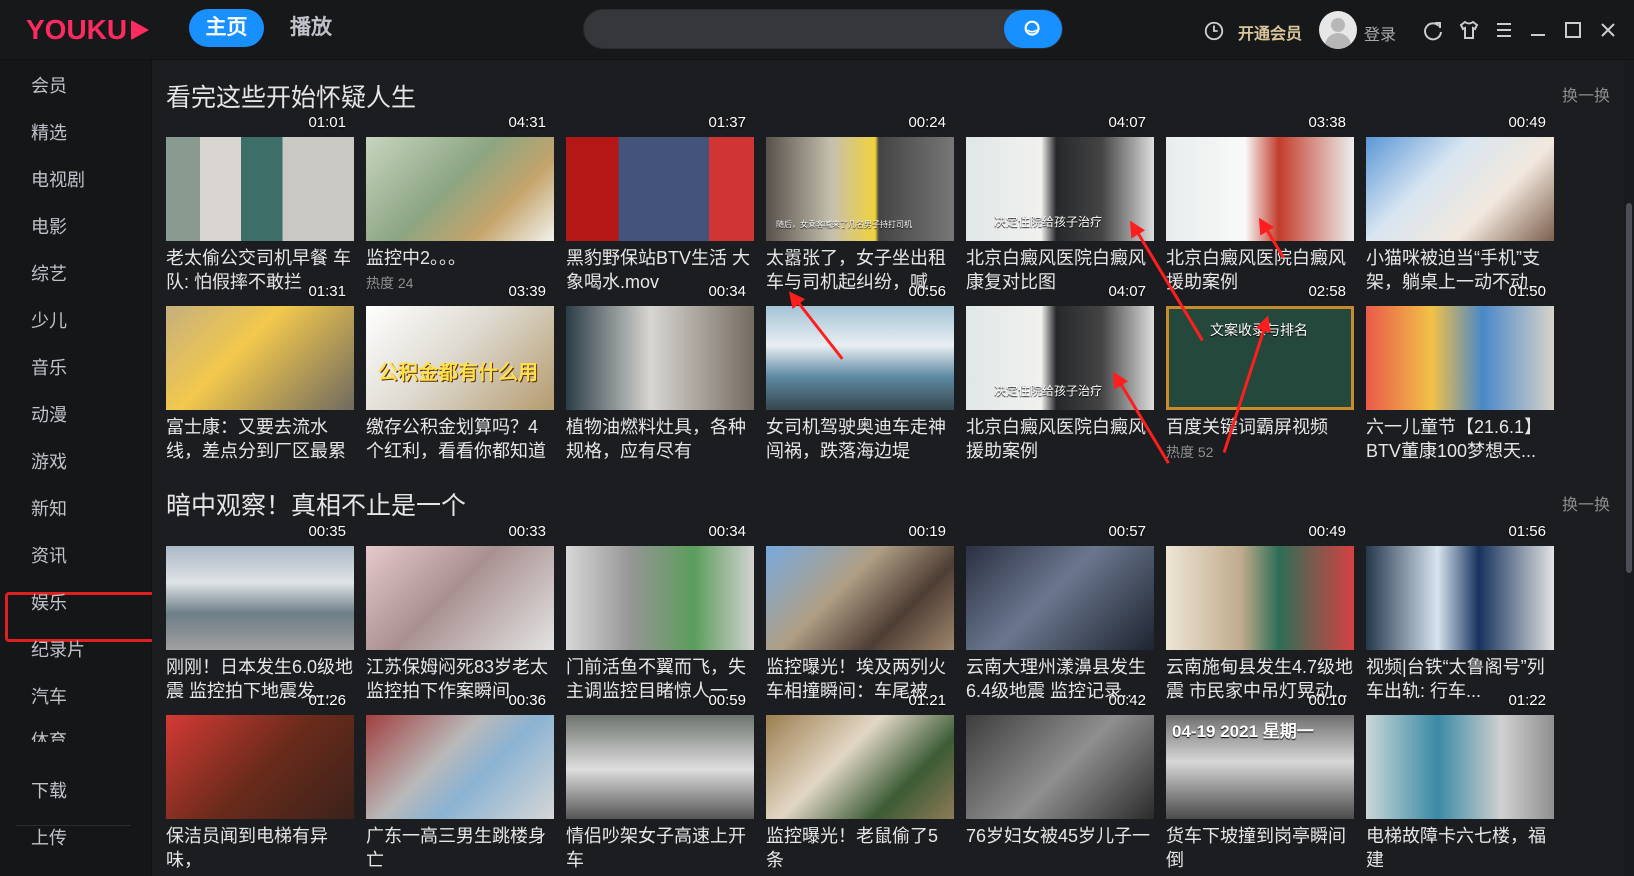 Image resolution: width=1634 pixels, height=876 pixels. I want to click on sidebar-download: 下载, so click(49, 791).